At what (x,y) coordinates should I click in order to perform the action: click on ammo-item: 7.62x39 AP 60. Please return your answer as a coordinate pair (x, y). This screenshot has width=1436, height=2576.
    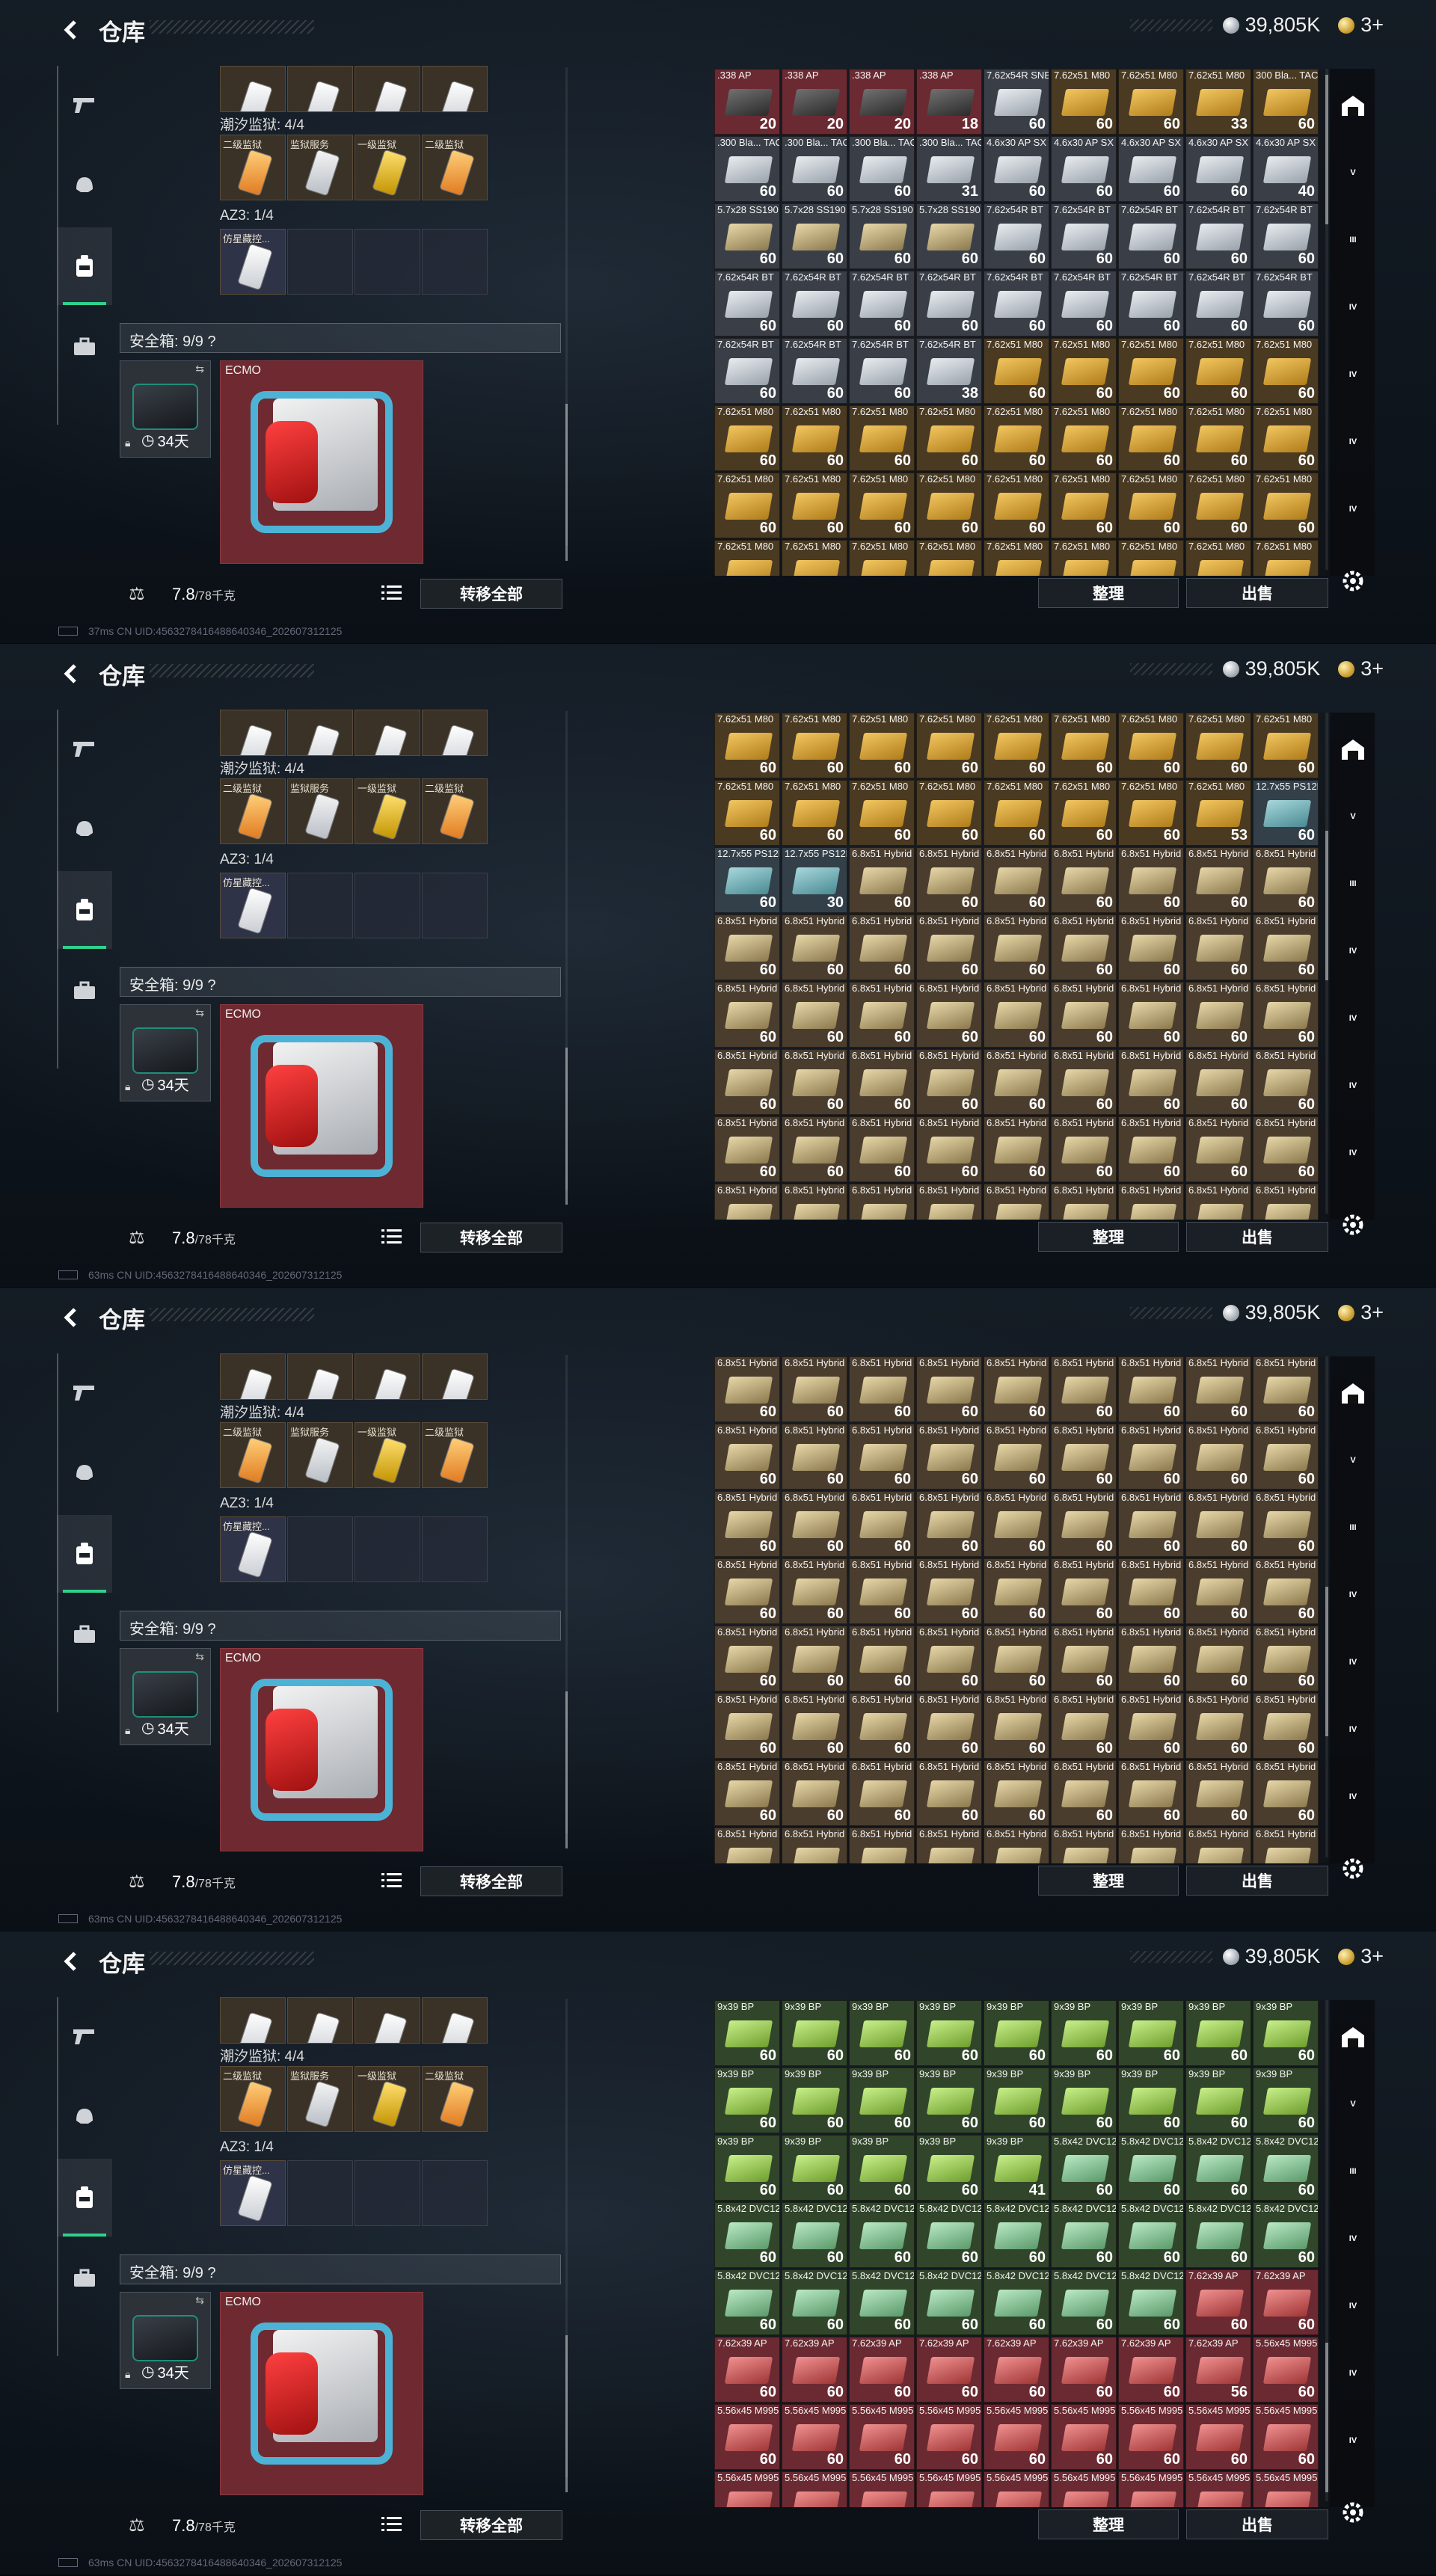
    Looking at the image, I should click on (1286, 2302).